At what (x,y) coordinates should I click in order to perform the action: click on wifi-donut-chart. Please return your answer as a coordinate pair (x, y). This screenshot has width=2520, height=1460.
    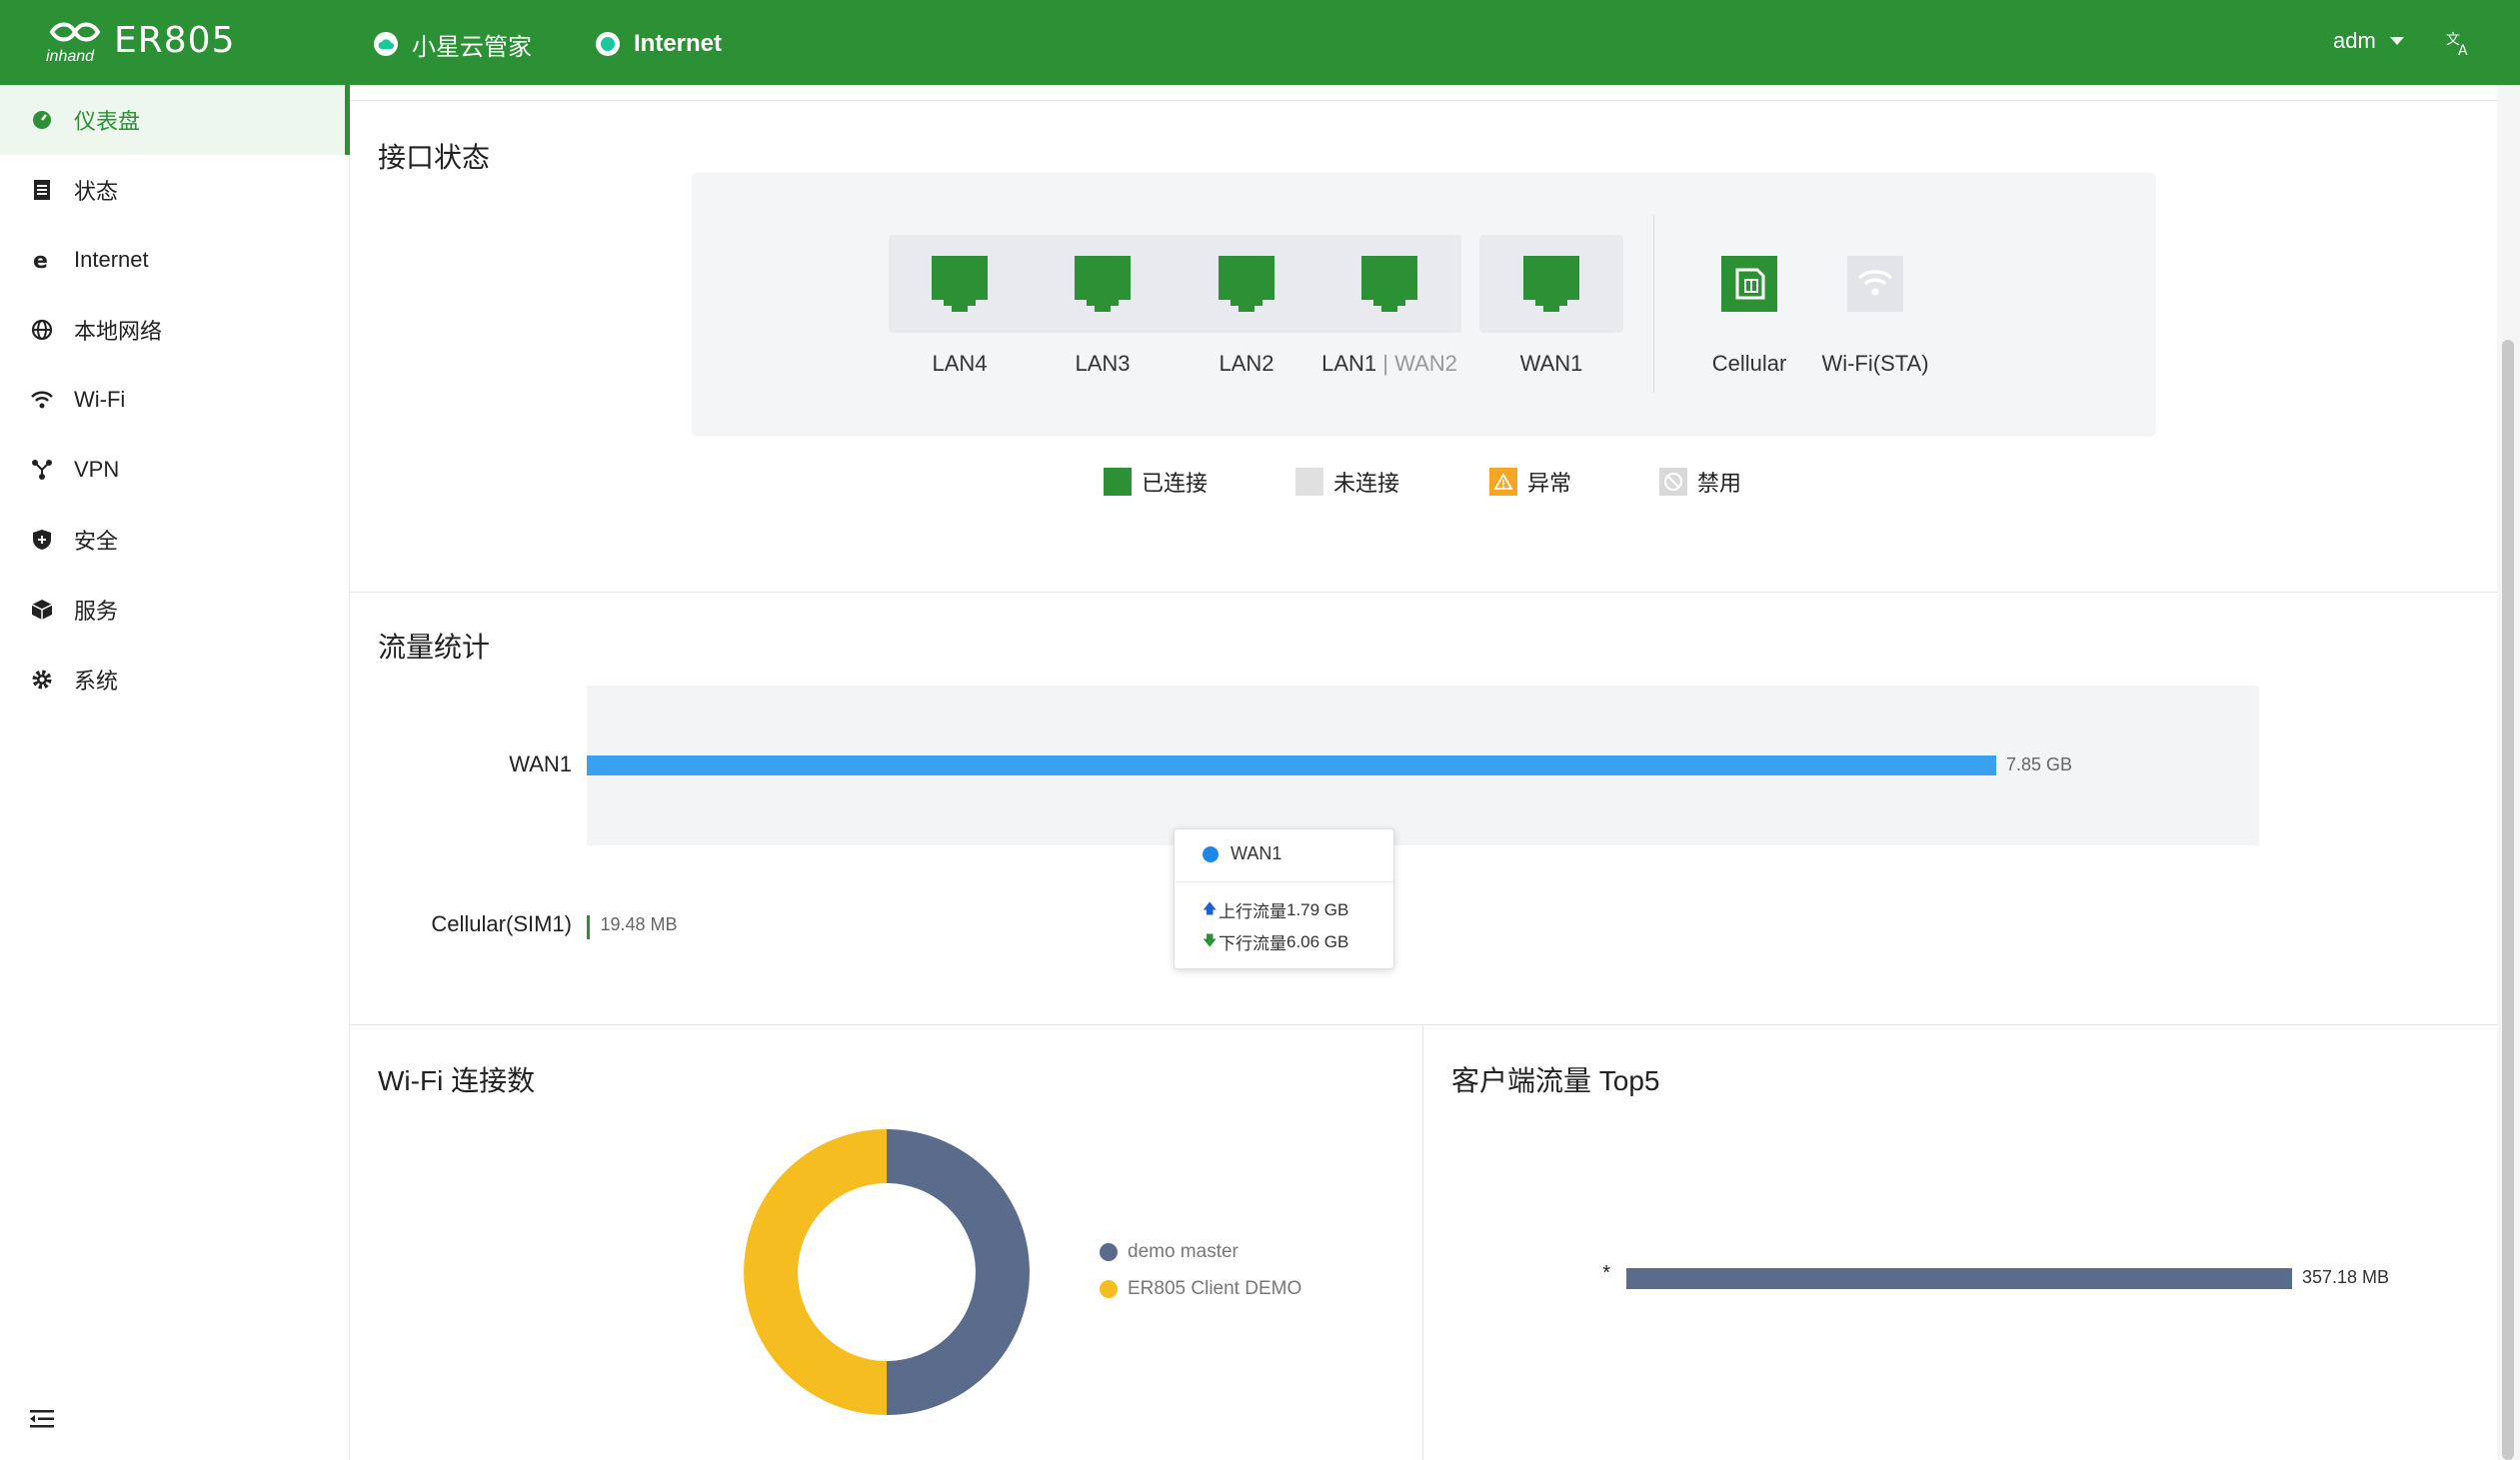
    Looking at the image, I should click on (887, 1272).